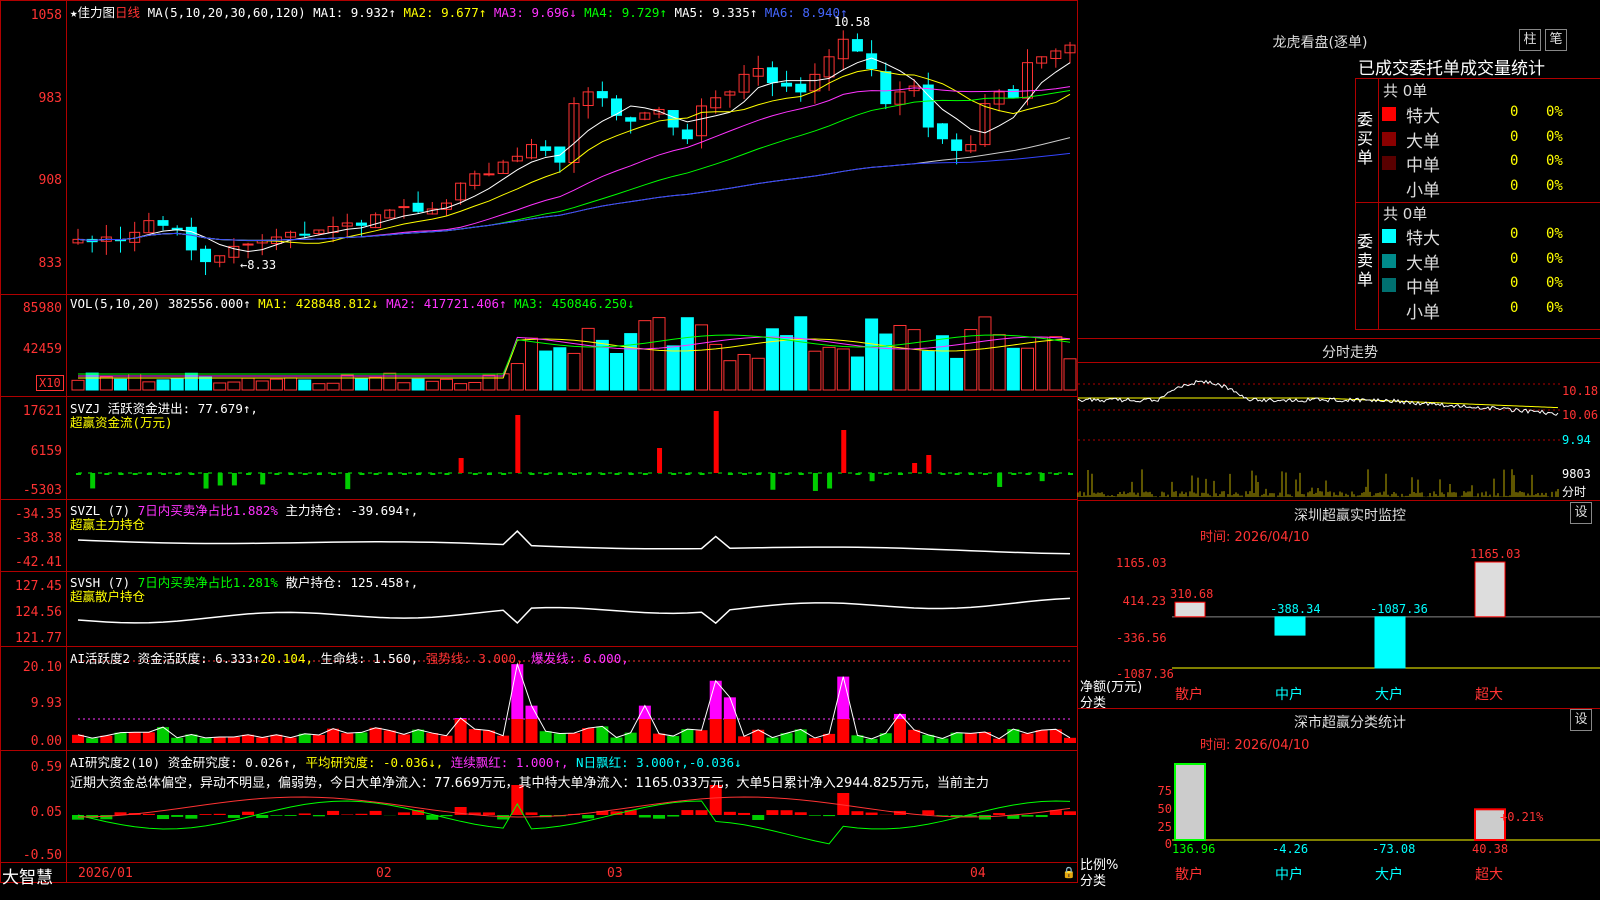  What do you see at coordinates (574, 611) in the screenshot?
I see `svsh-line` at bounding box center [574, 611].